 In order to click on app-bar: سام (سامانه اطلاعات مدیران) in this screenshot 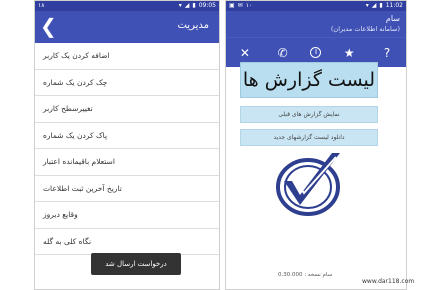, I will do `click(316, 24)`.